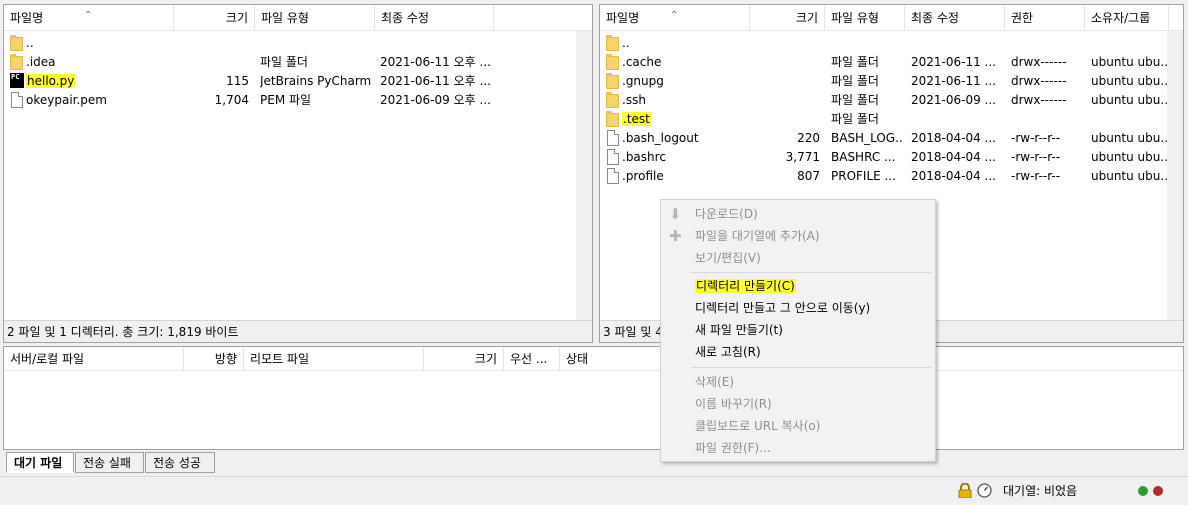 The width and height of the screenshot is (1188, 505). Describe the element at coordinates (66, 100) in the screenshot. I see `file-name: okeypair.pem` at that location.